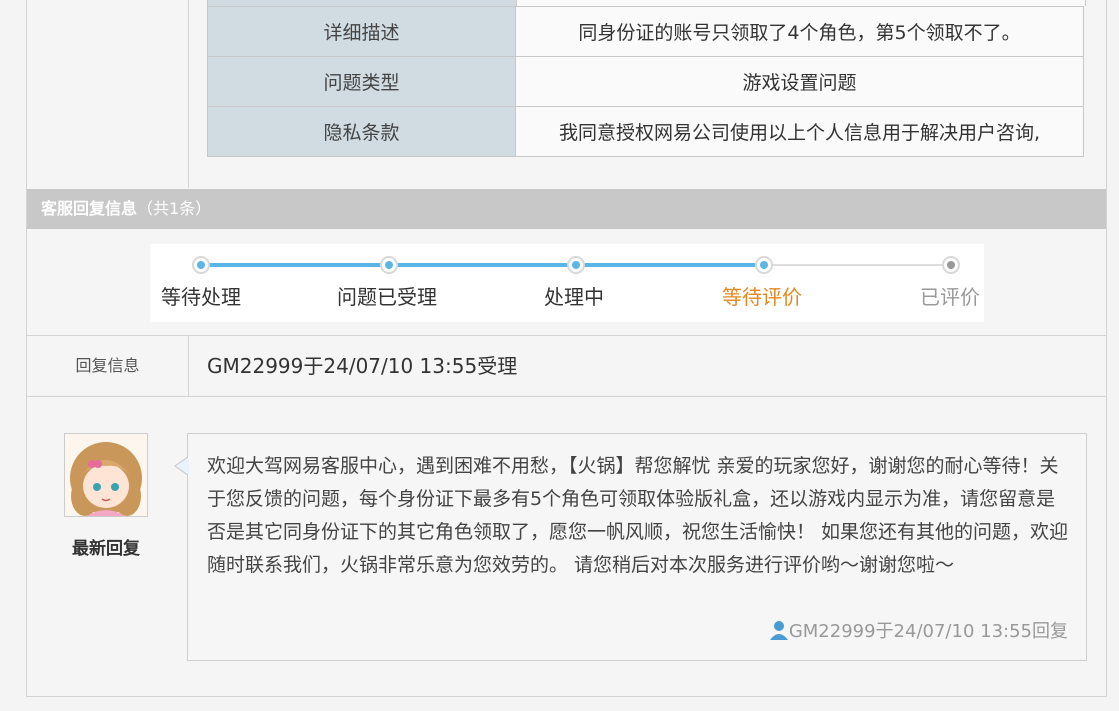  I want to click on table-row: 详细描述 同身份证的账号只领取了4个角色，第5个领取不了。, so click(645, 31).